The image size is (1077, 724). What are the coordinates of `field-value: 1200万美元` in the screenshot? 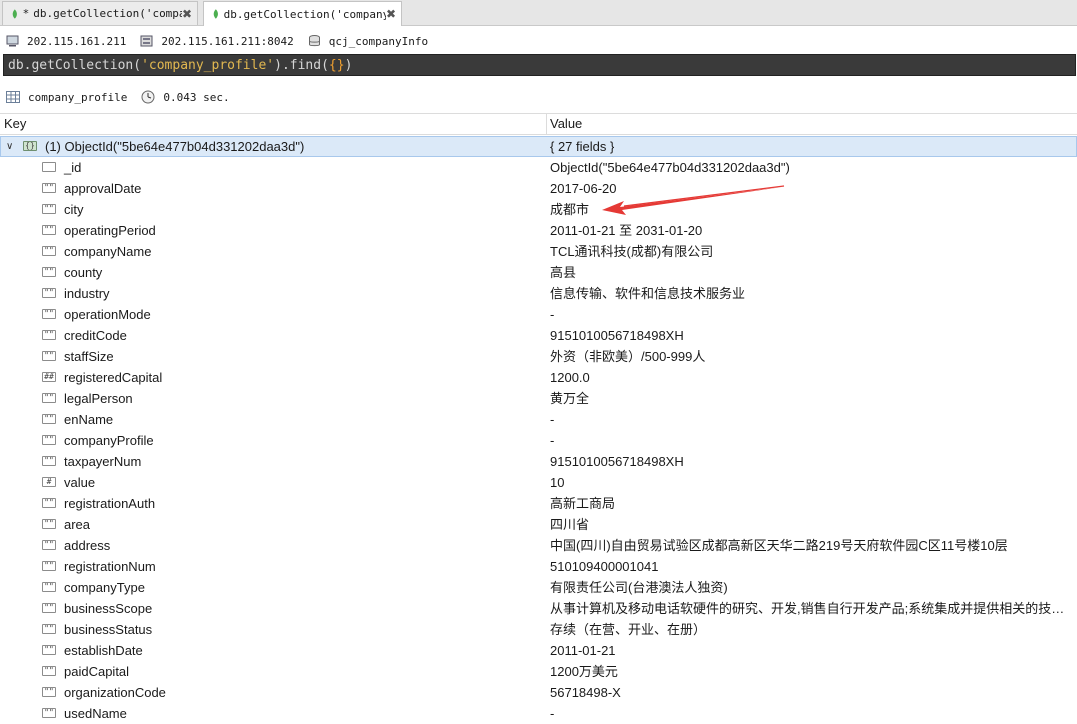 It's located at (584, 671).